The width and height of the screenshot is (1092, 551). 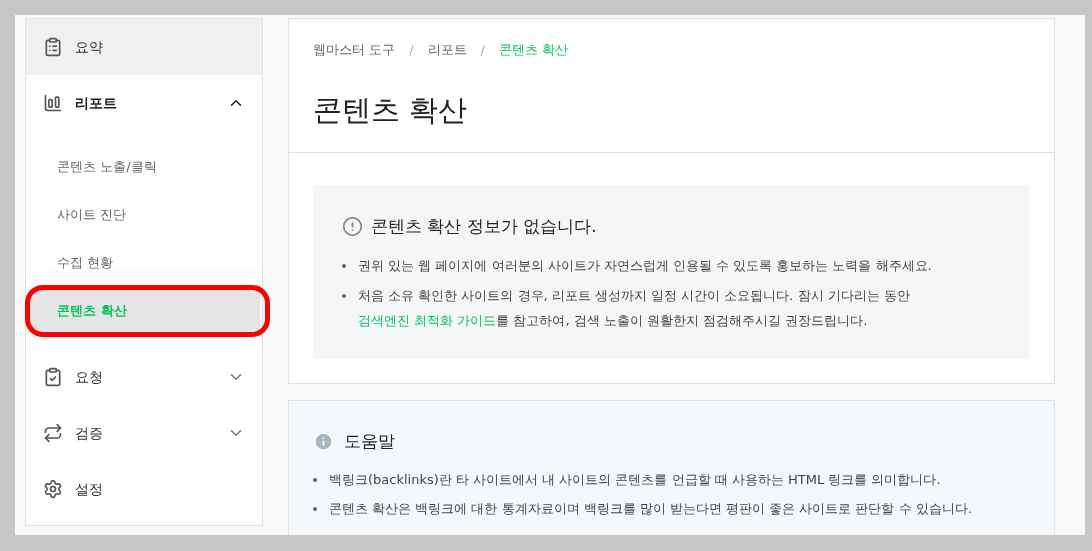 What do you see at coordinates (53, 433) in the screenshot?
I see `swap-arrows-icon` at bounding box center [53, 433].